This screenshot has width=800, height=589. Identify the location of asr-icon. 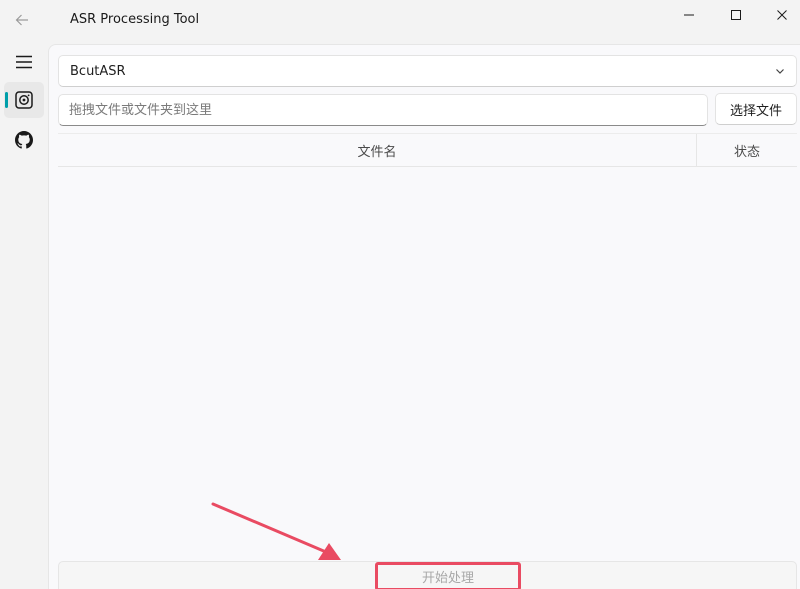
(24, 100).